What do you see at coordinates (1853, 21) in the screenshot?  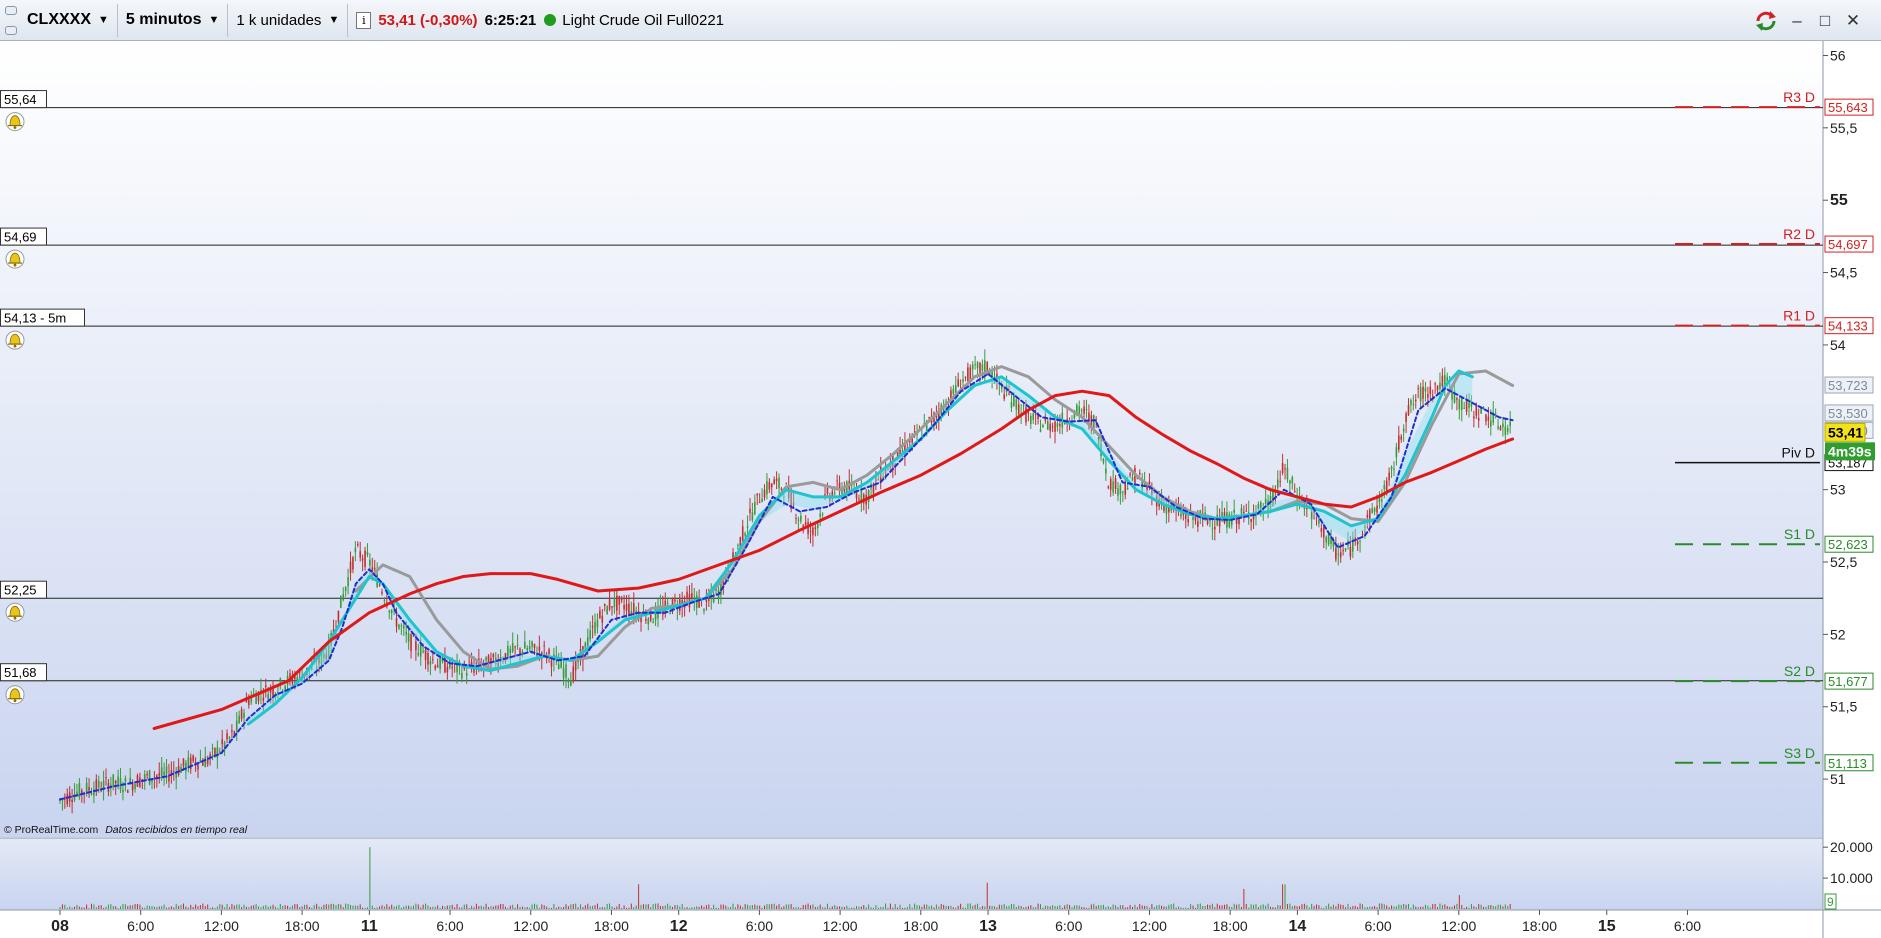 I see `close-button: ✕` at bounding box center [1853, 21].